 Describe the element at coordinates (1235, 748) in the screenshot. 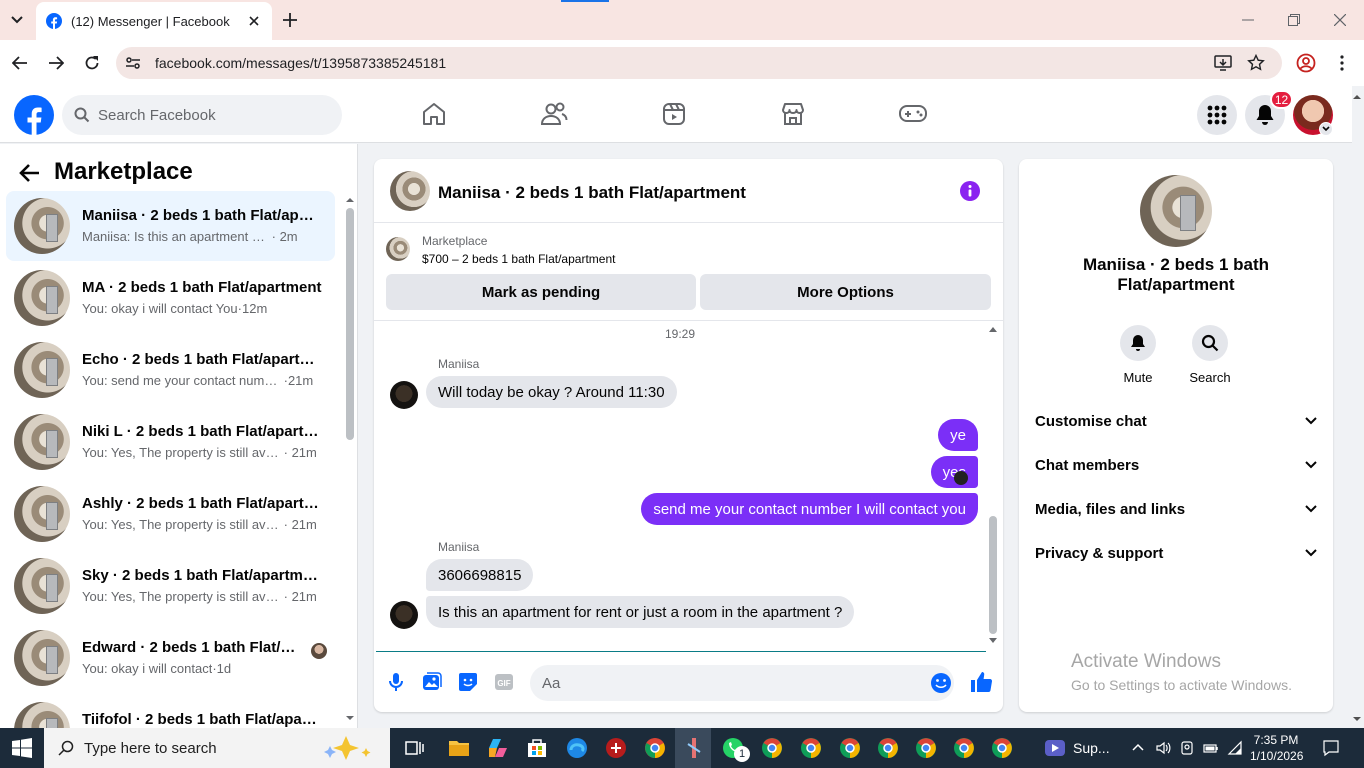

I see `wifi-icon` at that location.